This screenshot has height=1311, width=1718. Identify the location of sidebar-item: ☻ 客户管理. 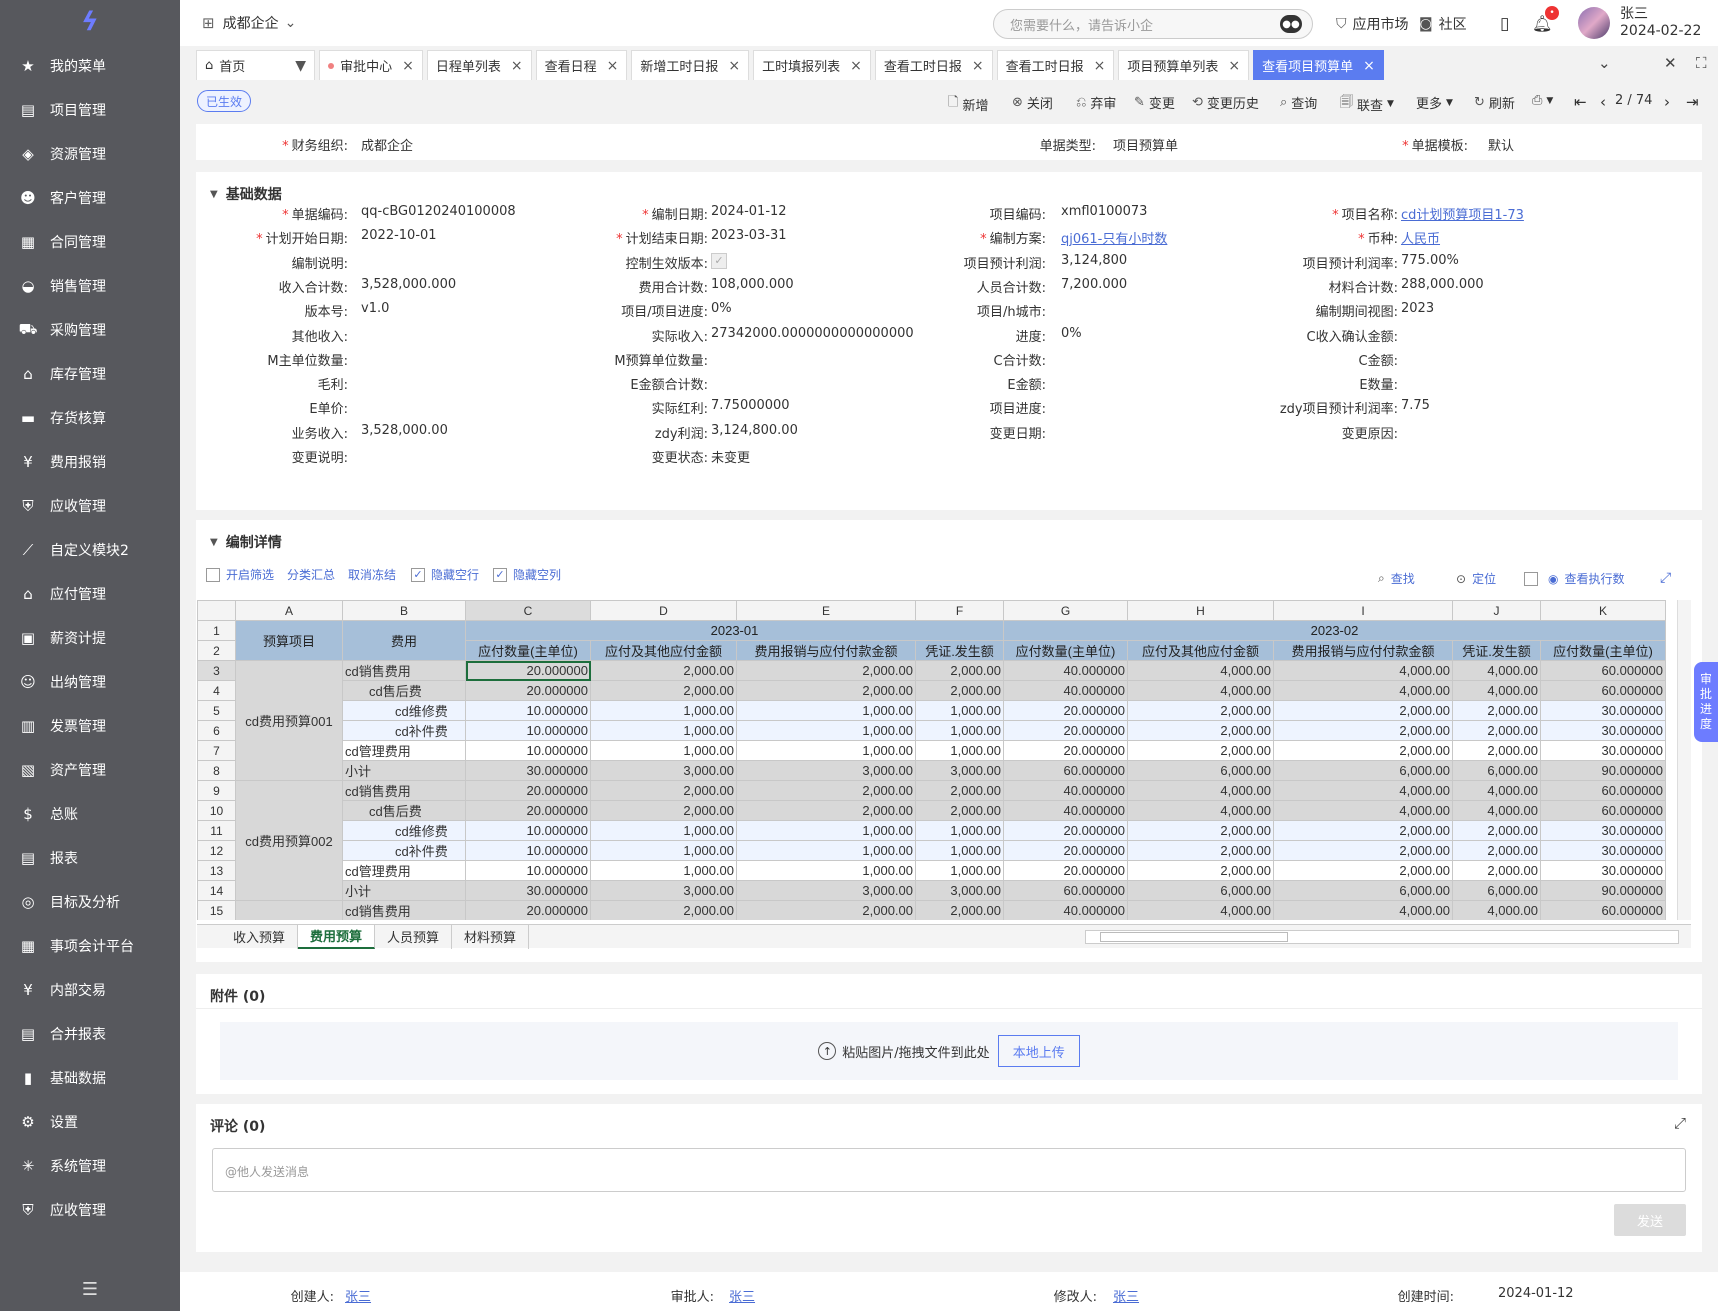
(90, 198).